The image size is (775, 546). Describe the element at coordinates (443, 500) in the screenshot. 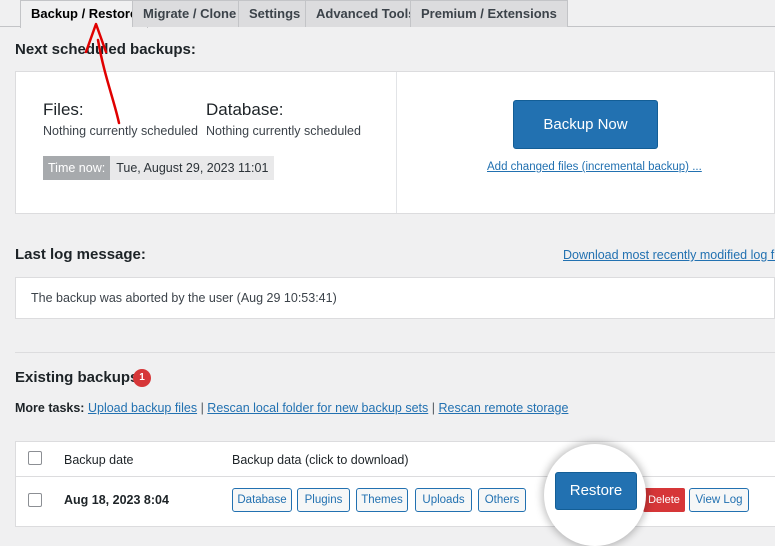

I see `download-uploads-button: Uploads` at that location.